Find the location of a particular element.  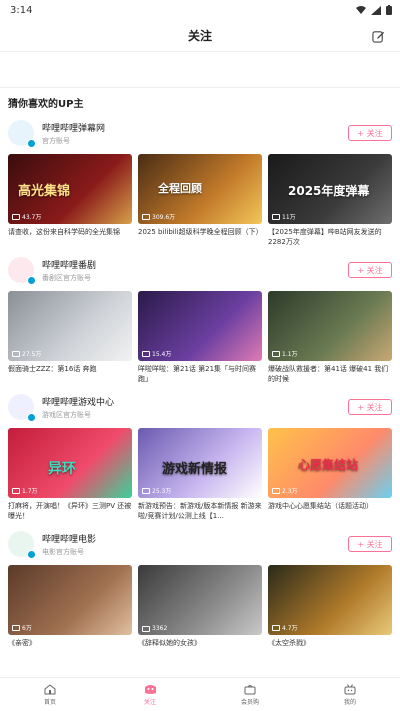

video-thumbnail: 1.1万 is located at coordinates (330, 326).